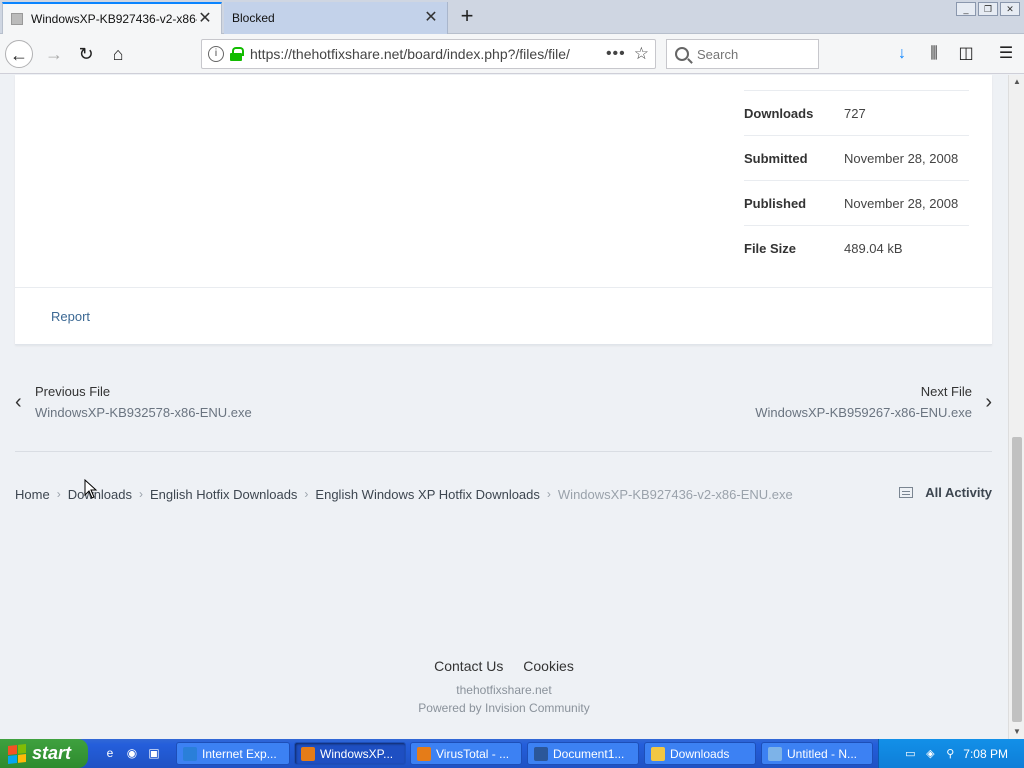  What do you see at coordinates (934, 54) in the screenshot?
I see `library-icon: ⫼` at bounding box center [934, 54].